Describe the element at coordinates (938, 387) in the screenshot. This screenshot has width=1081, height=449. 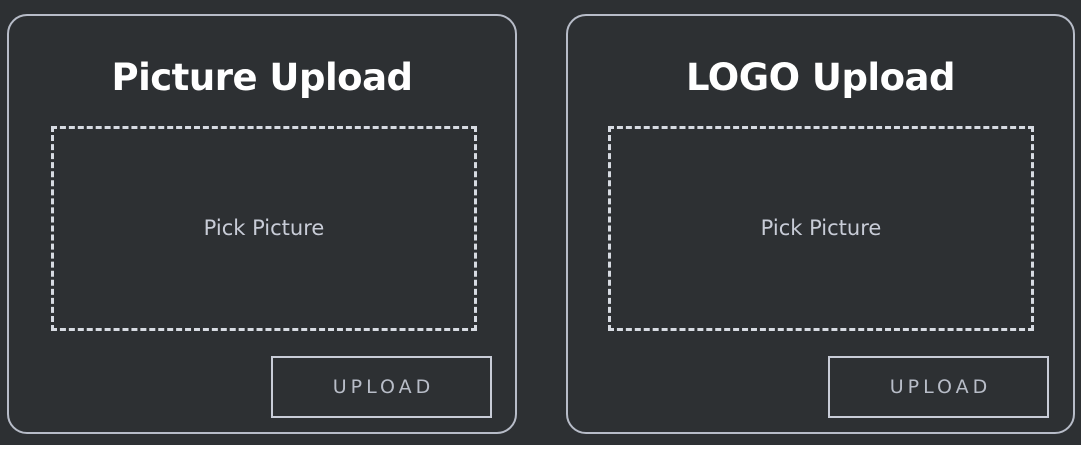
I see `logo-upload-button: UPLOAD` at that location.